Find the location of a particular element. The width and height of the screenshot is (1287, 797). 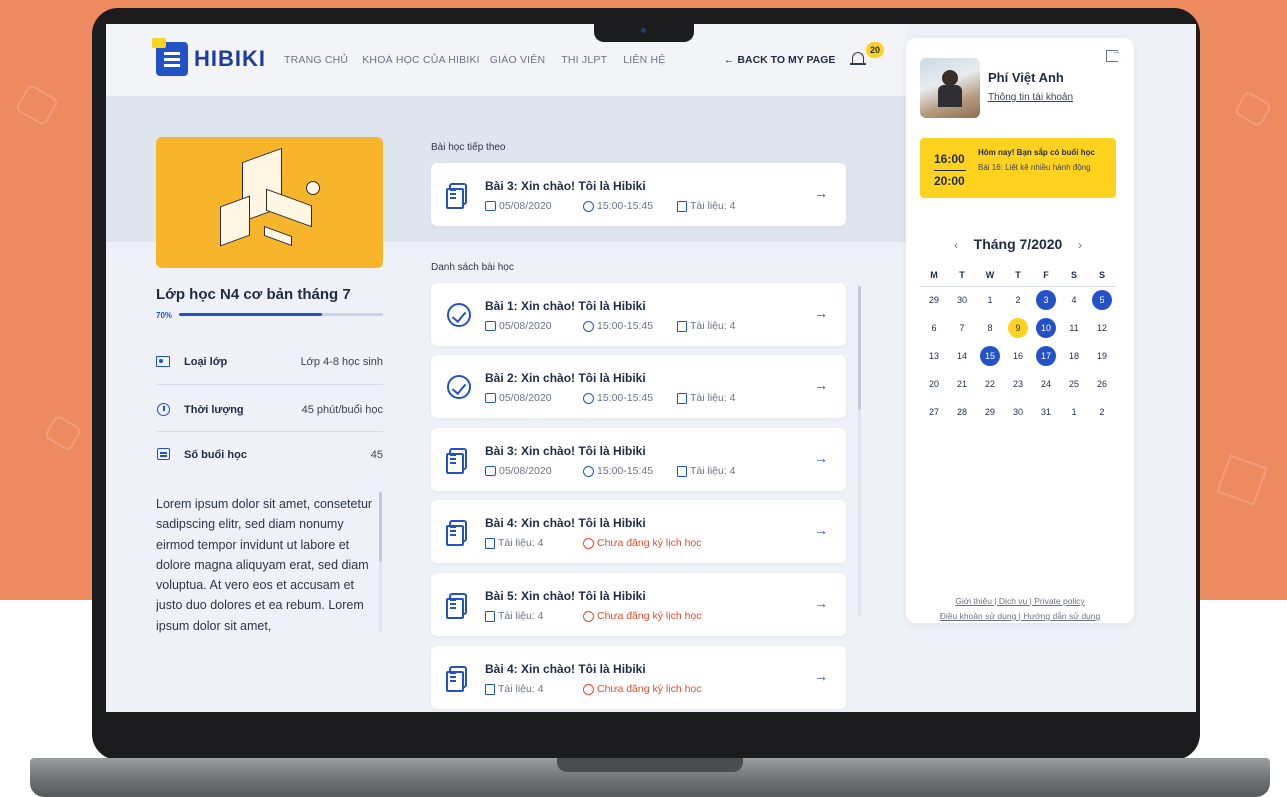

notification-badge: 20 is located at coordinates (875, 50).